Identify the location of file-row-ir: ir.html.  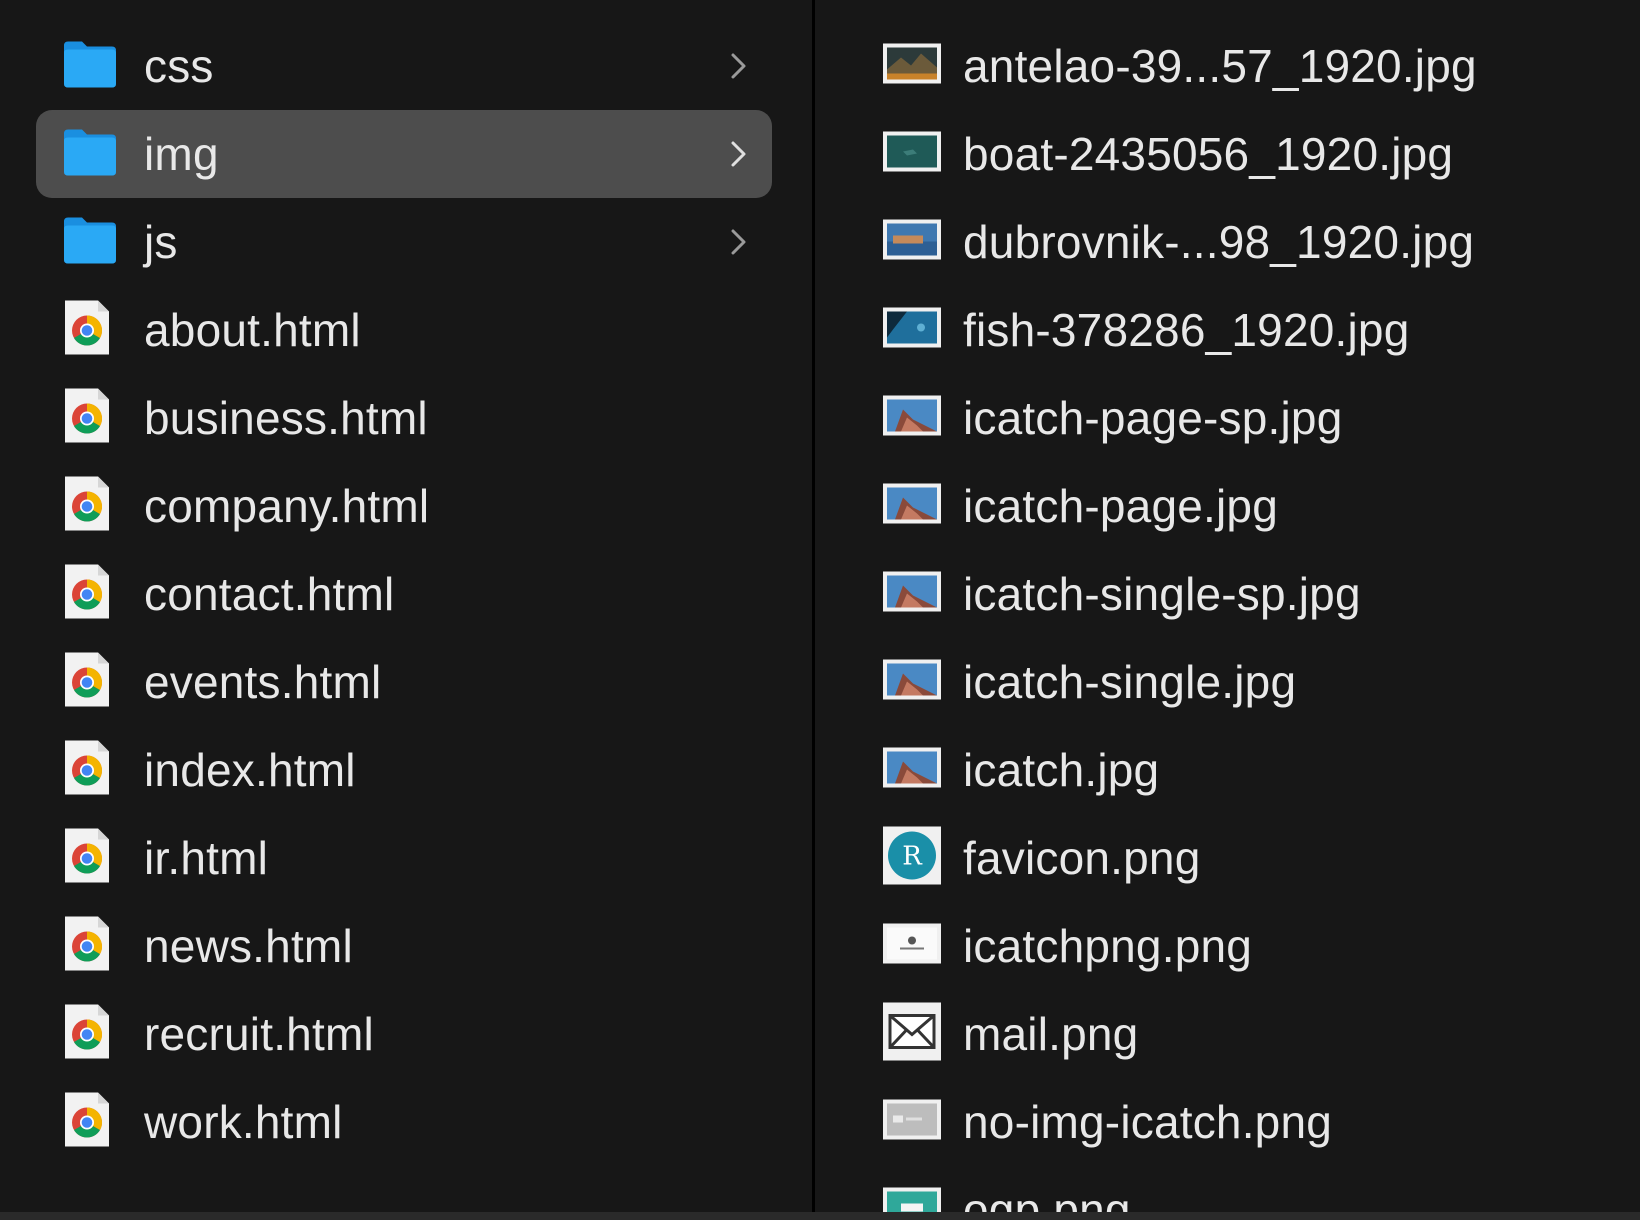
(404, 858).